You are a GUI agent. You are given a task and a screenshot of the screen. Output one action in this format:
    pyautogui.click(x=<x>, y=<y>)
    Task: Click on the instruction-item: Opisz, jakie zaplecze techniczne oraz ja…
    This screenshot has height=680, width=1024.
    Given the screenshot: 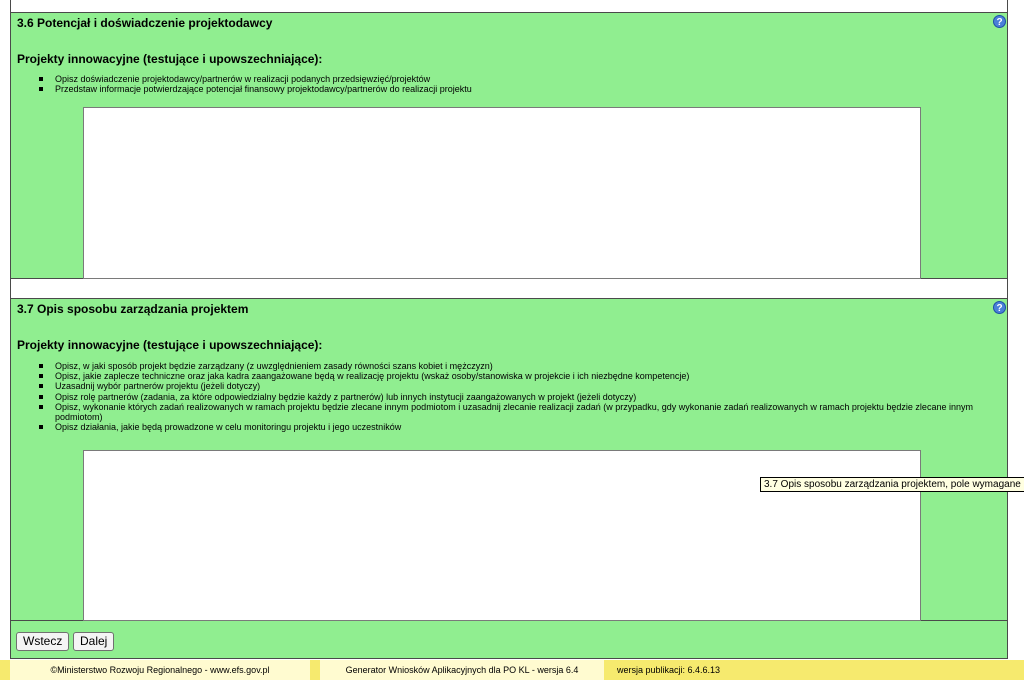 What is the action you would take?
    pyautogui.click(x=509, y=376)
    